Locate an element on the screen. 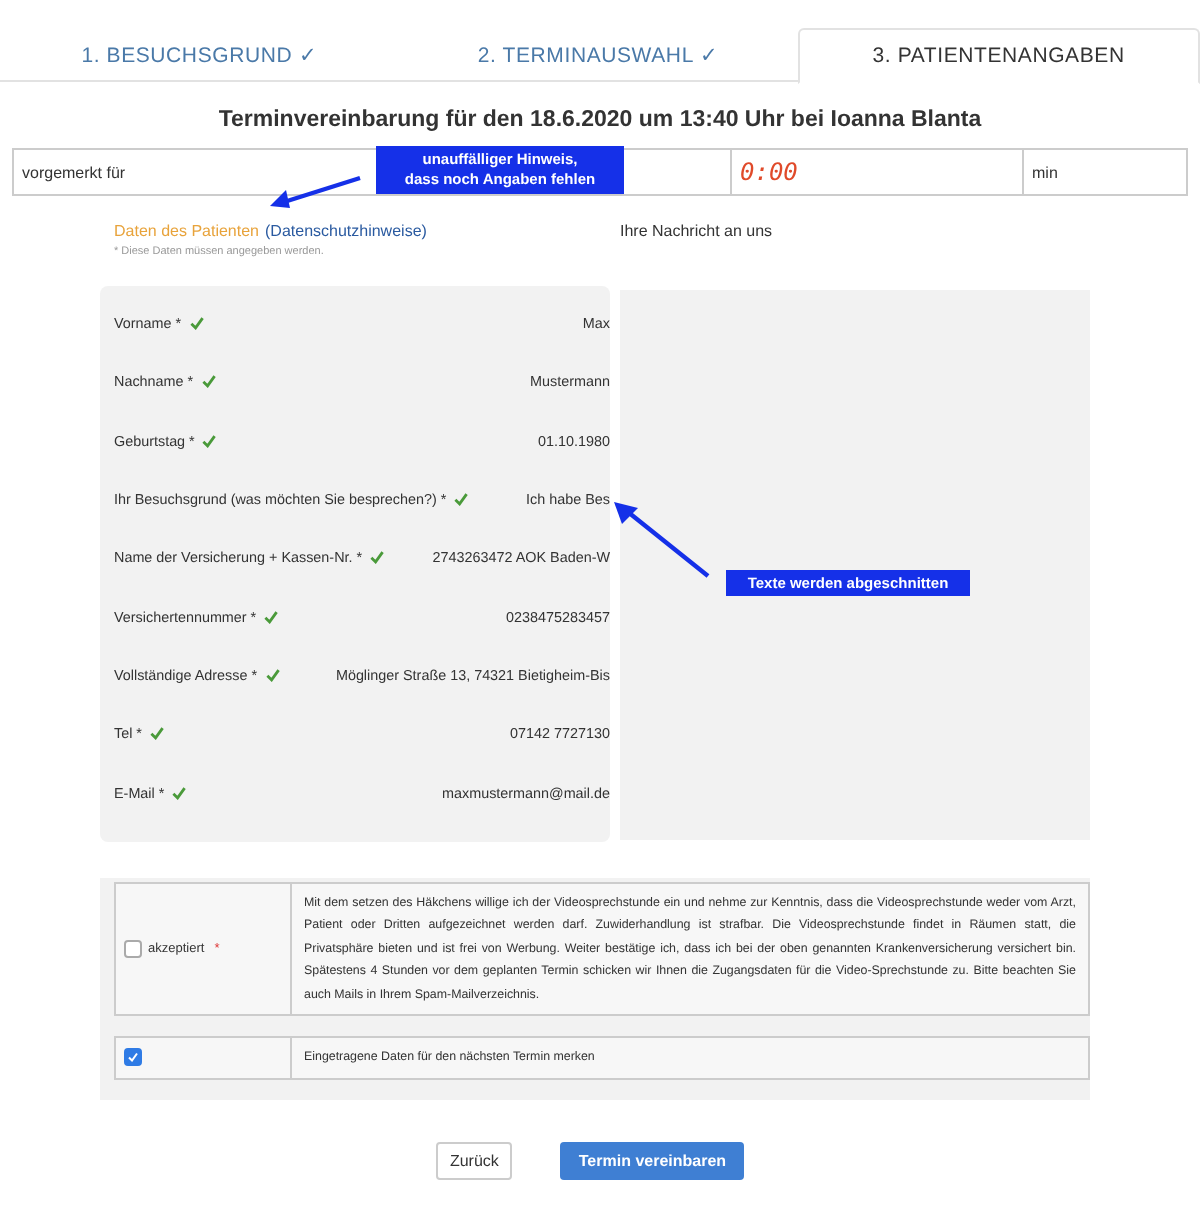 The image size is (1200, 1206). countdown-timer: 0:00 is located at coordinates (876, 172).